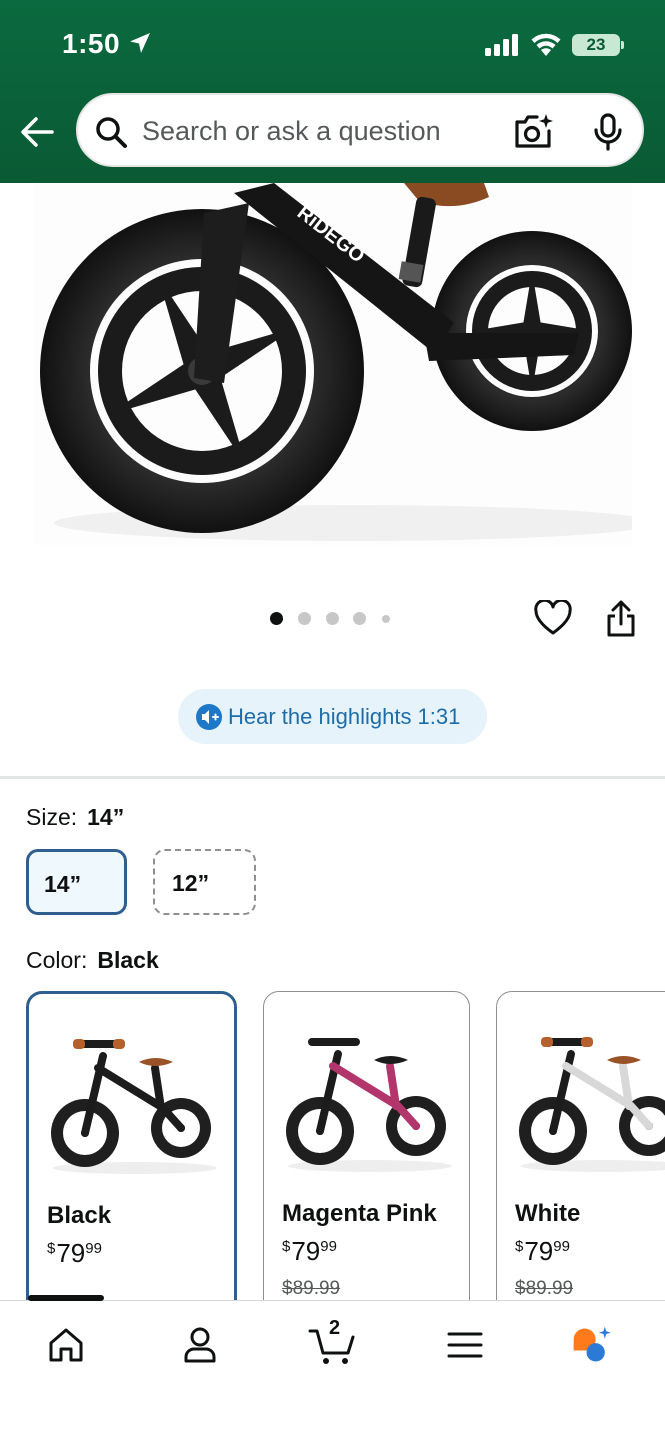 Image resolution: width=665 pixels, height=1440 pixels. What do you see at coordinates (200, 1345) in the screenshot?
I see `account-icon` at bounding box center [200, 1345].